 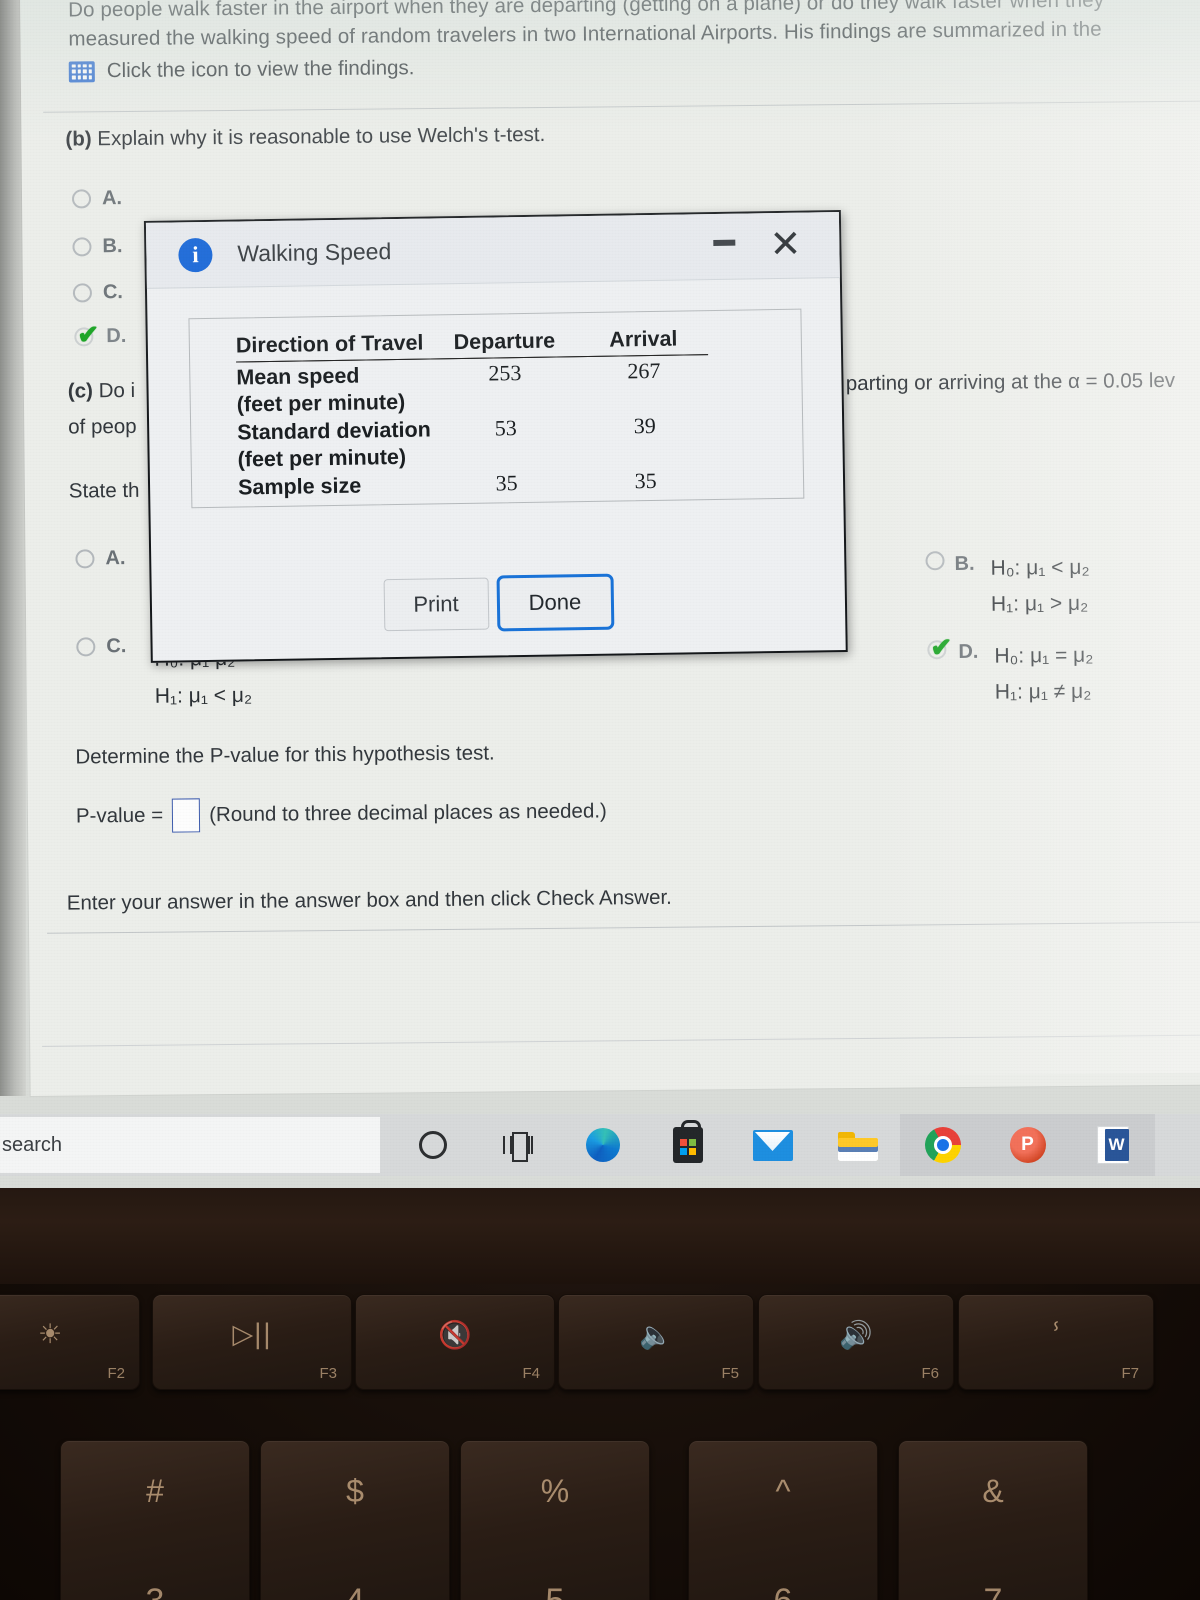 What do you see at coordinates (504, 343) in the screenshot?
I see `column-header-departure: Departure` at bounding box center [504, 343].